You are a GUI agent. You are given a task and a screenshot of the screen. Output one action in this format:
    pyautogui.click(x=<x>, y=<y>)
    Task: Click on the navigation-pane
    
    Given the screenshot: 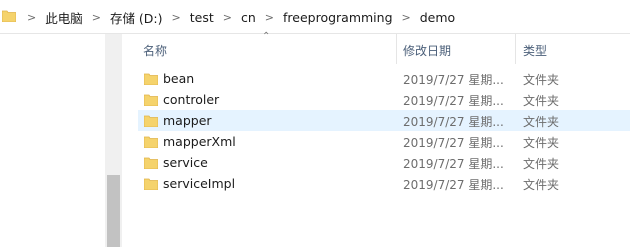 What is the action you would take?
    pyautogui.click(x=52, y=140)
    